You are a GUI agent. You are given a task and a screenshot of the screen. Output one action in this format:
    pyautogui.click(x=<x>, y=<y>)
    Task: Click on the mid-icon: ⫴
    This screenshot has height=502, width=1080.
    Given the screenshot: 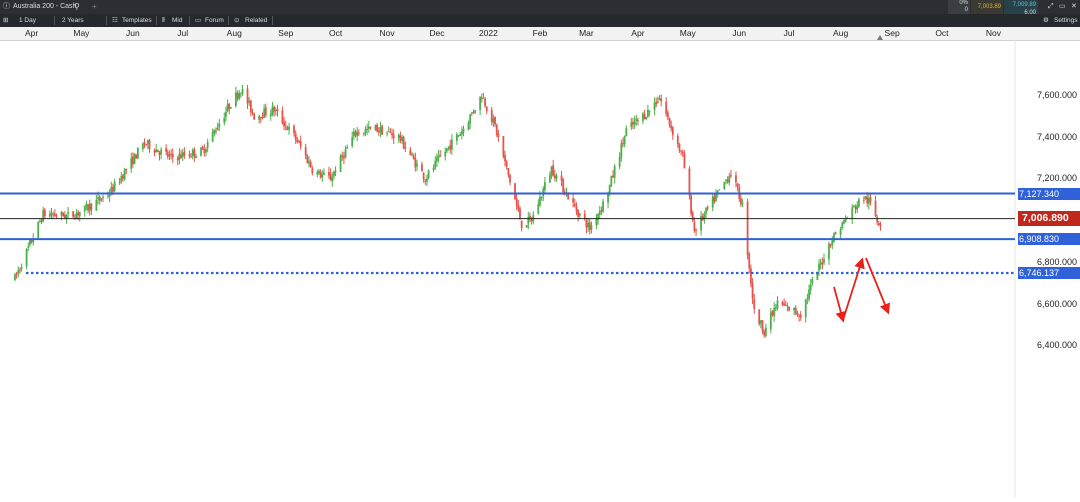 What is the action you would take?
    pyautogui.click(x=163, y=20)
    